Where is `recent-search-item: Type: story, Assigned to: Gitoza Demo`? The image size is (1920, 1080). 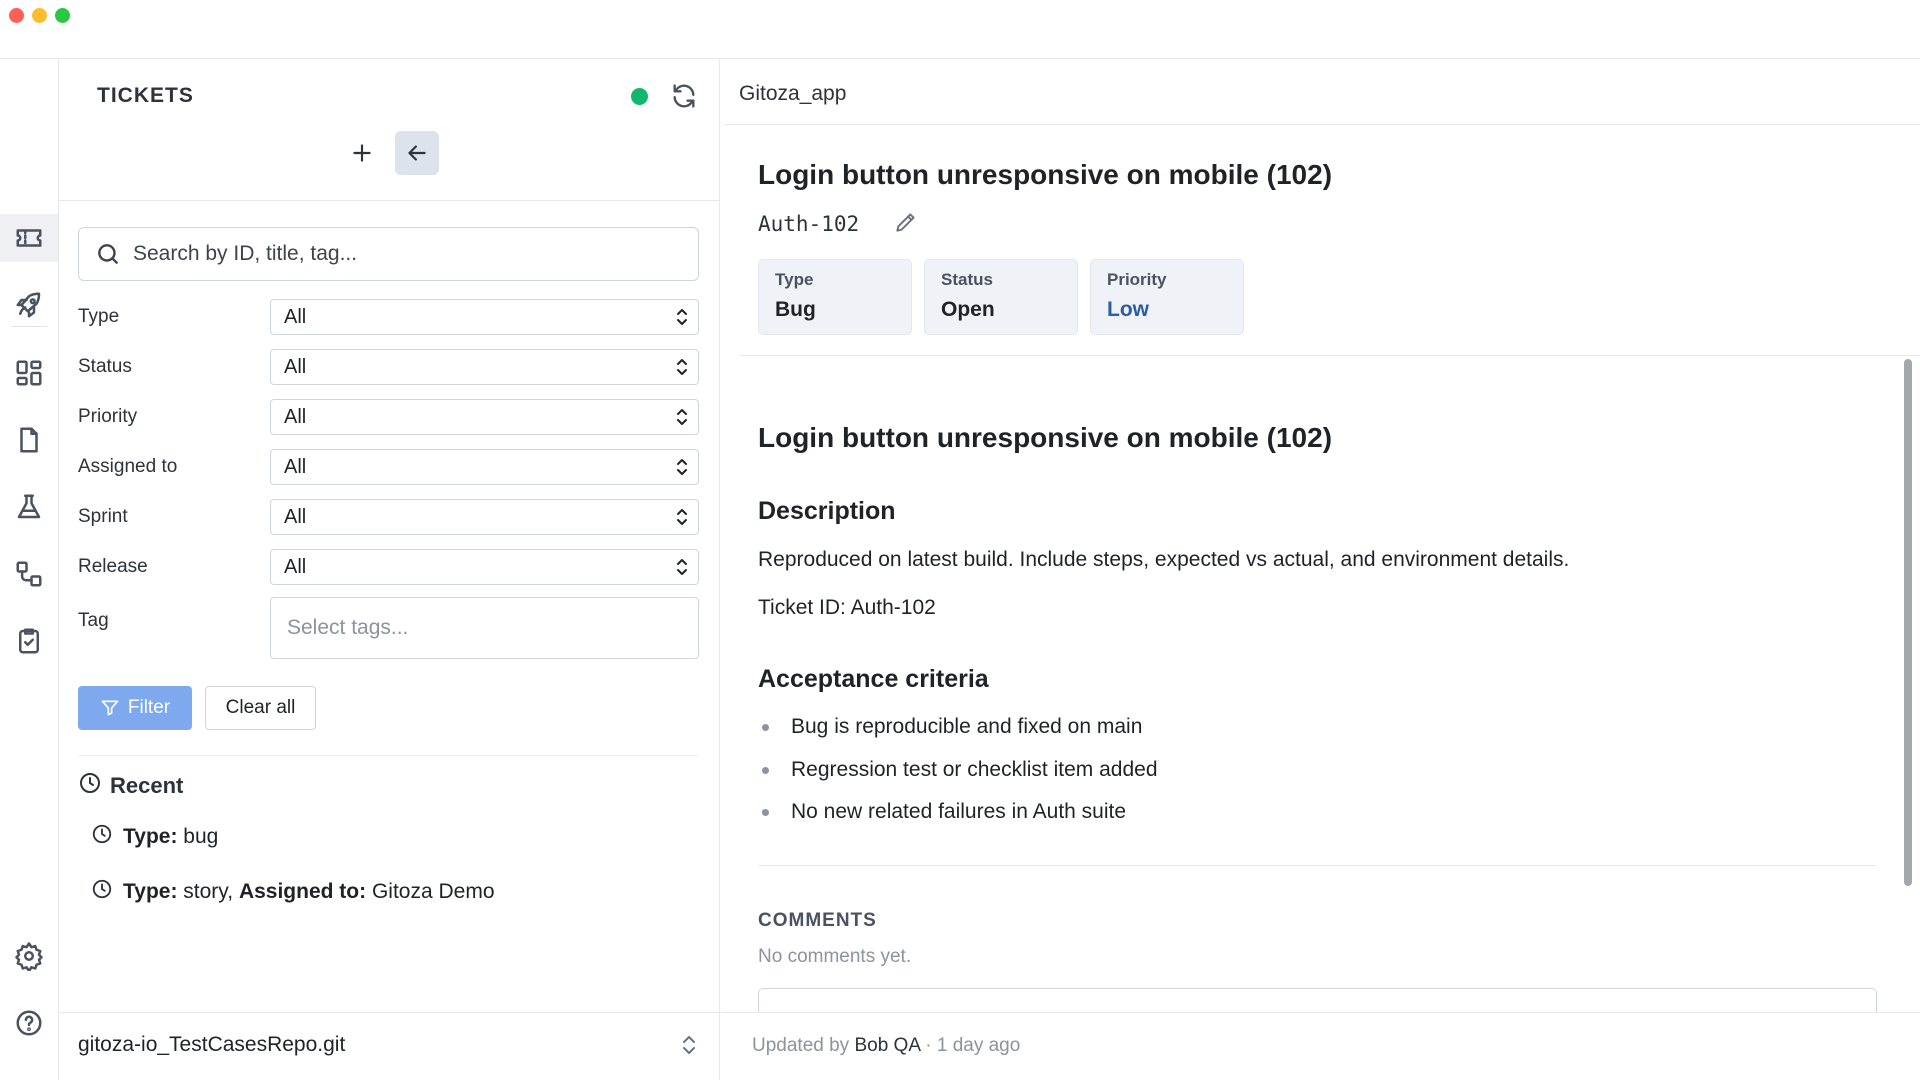 recent-search-item: Type: story, Assigned to: Gitoza Demo is located at coordinates (293, 892).